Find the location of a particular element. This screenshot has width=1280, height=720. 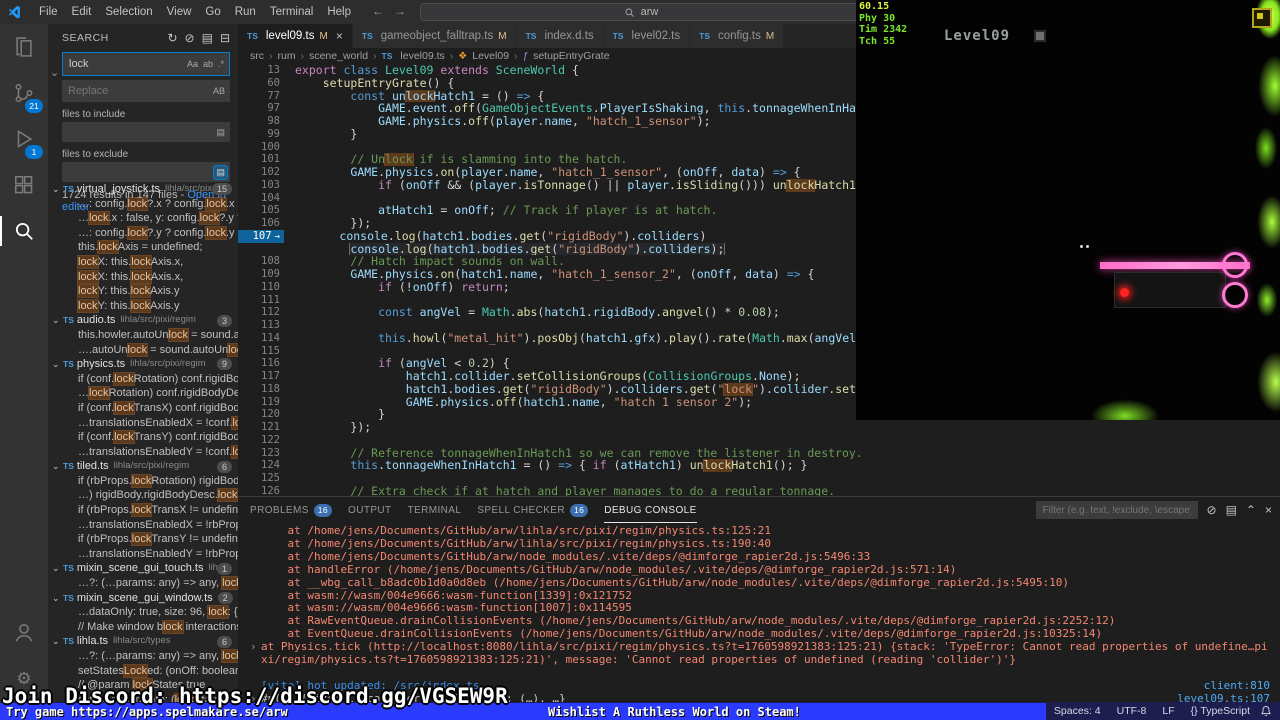

match-case-icon: Aa is located at coordinates (192, 64).